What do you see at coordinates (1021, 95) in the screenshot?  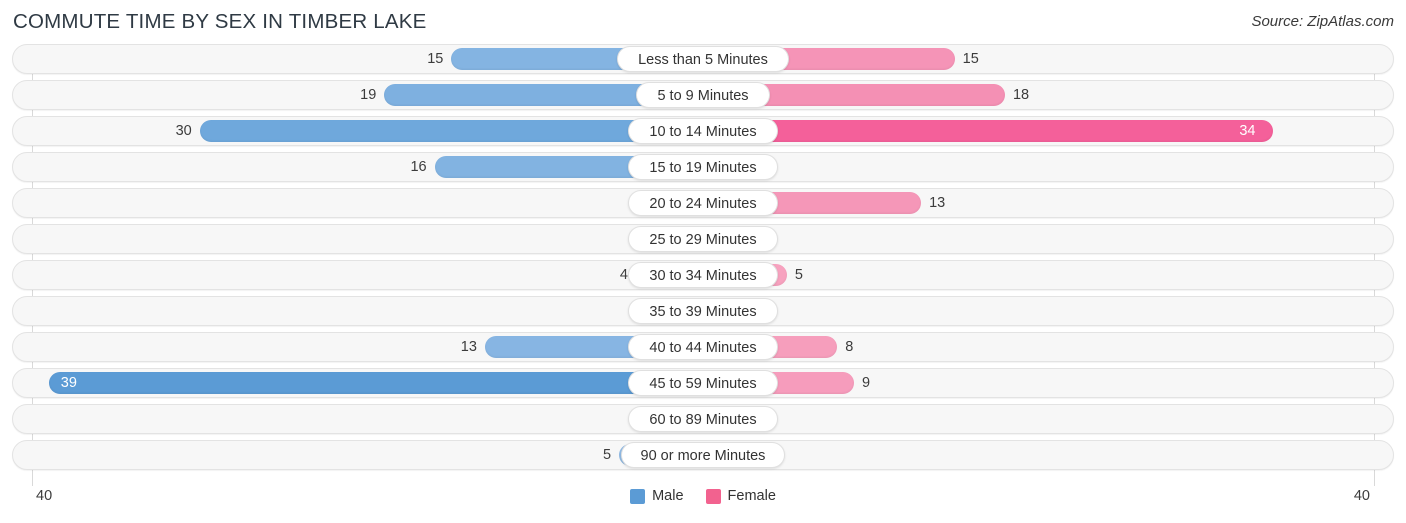 I see `female-value-label: 18` at bounding box center [1021, 95].